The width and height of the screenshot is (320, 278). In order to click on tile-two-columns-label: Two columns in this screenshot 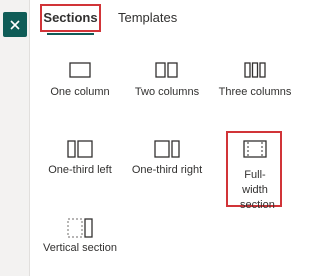, I will do `click(167, 92)`.